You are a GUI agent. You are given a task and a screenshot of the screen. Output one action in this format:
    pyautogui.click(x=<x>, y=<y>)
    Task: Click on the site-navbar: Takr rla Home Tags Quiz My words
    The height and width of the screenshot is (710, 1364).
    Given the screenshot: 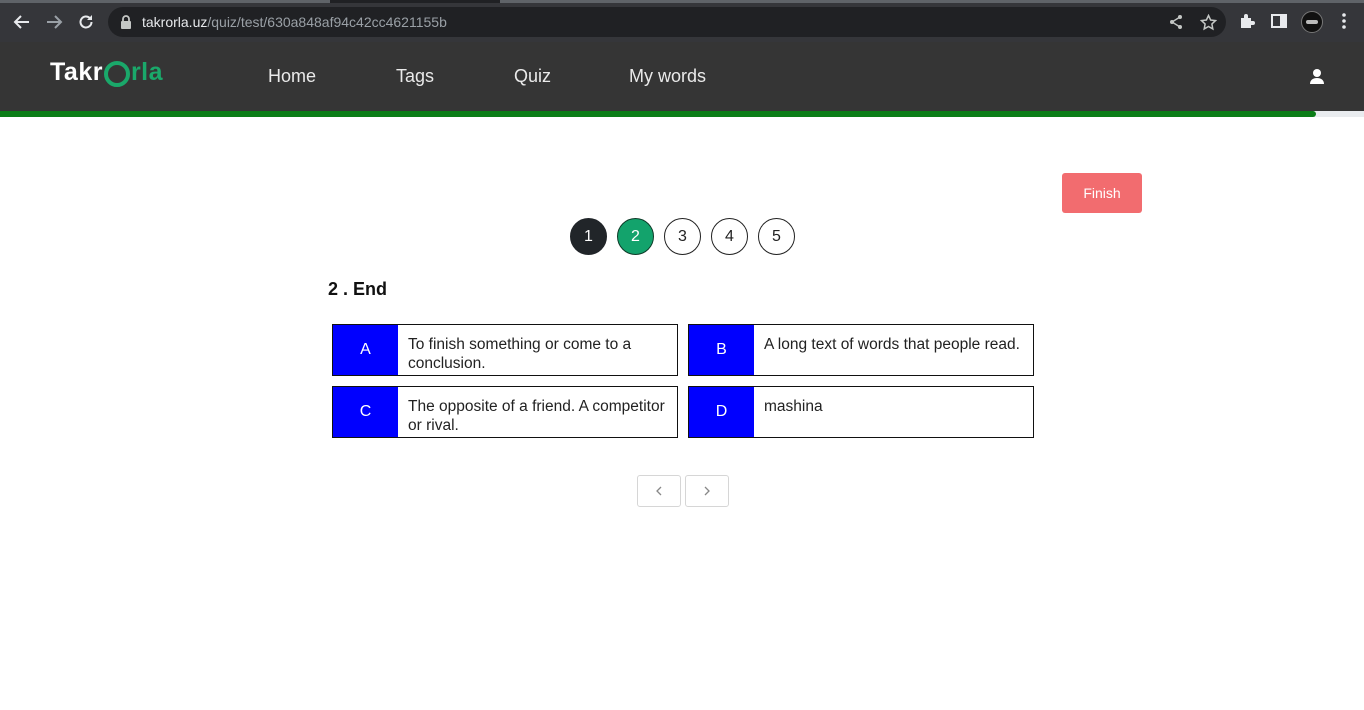 What is the action you would take?
    pyautogui.click(x=682, y=76)
    